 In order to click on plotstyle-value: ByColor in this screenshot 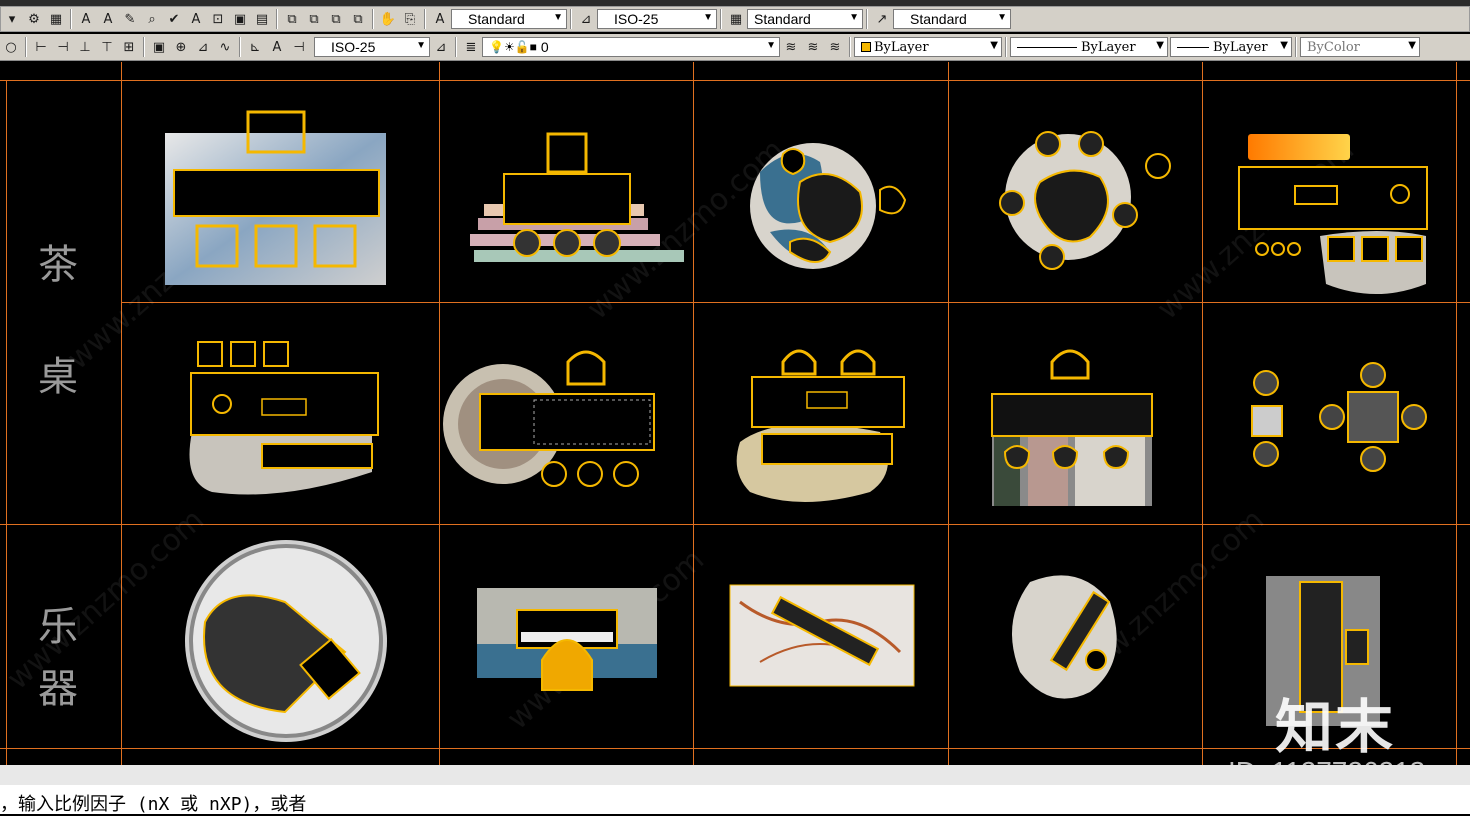, I will do `click(1333, 47)`.